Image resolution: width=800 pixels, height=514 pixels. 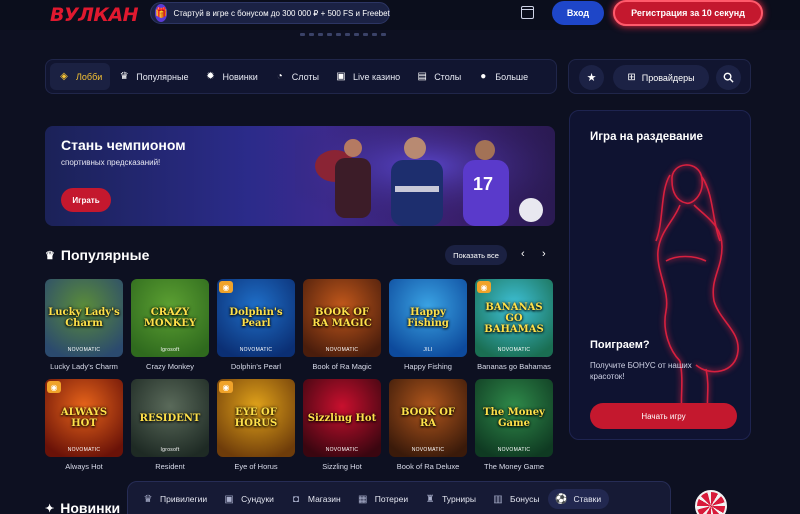 I want to click on nav-item-slots: ◔ Слоты, so click(x=296, y=76).